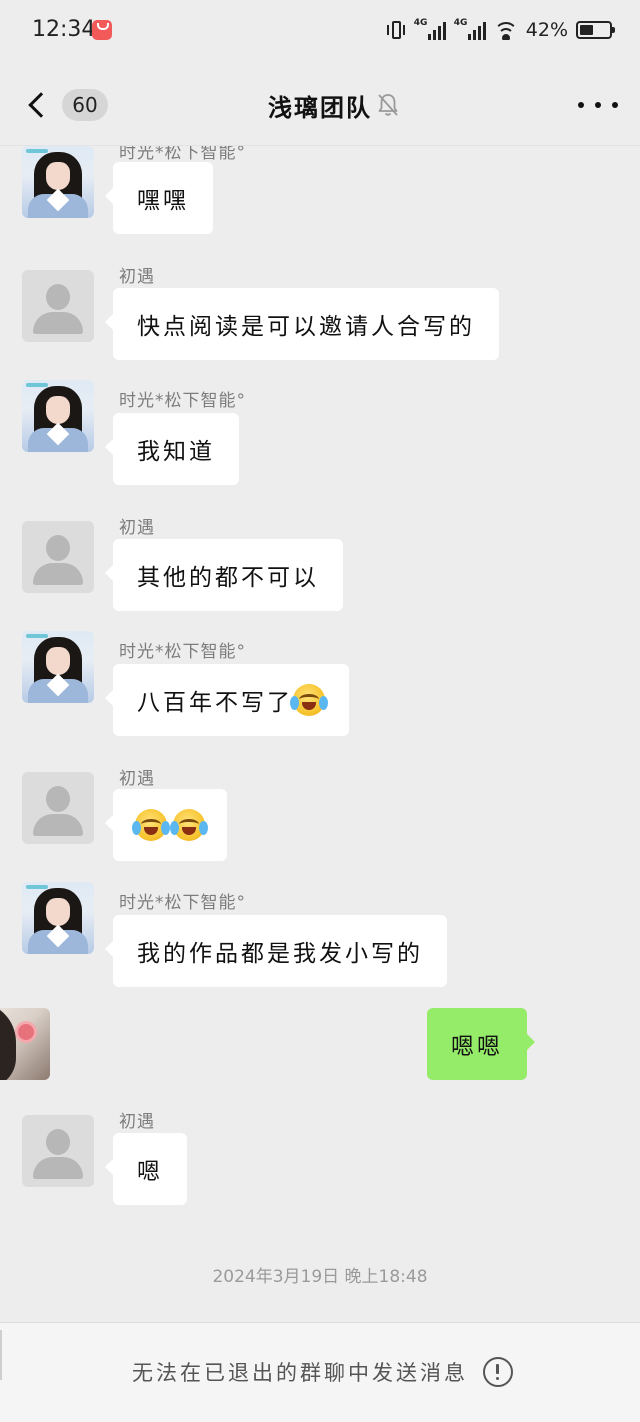 This screenshot has height=1422, width=640. I want to click on message-item: 初遇 嗯, so click(320, 1156).